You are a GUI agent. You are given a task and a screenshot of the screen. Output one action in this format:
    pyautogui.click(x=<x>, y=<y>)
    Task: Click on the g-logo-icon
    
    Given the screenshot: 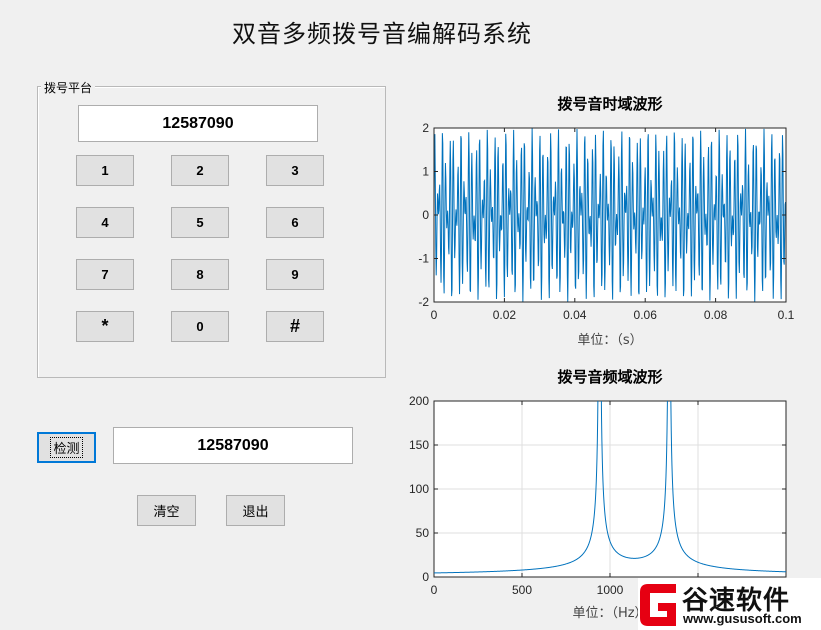 What is the action you would take?
    pyautogui.click(x=658, y=605)
    